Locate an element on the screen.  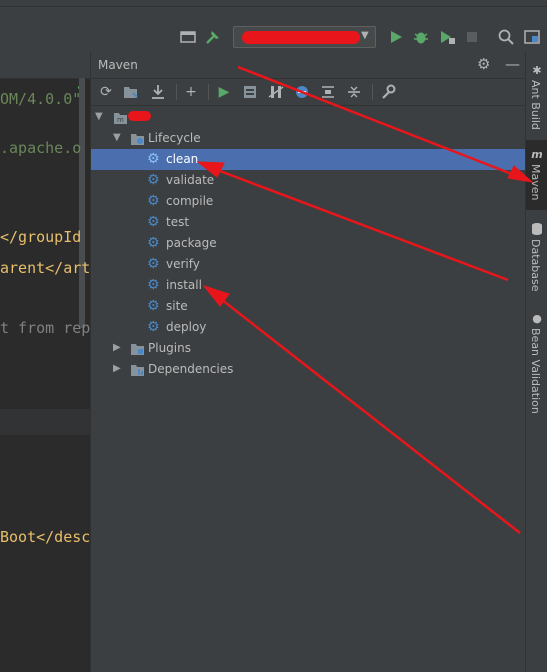
tree-lifecycle-node: ▼ Lifecycle is located at coordinates (308, 138).